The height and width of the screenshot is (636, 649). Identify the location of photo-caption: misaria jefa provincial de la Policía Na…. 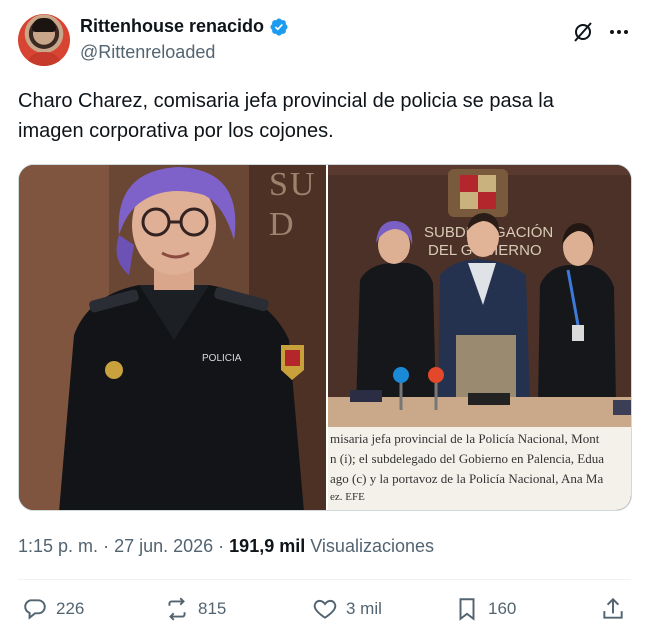
(479, 468).